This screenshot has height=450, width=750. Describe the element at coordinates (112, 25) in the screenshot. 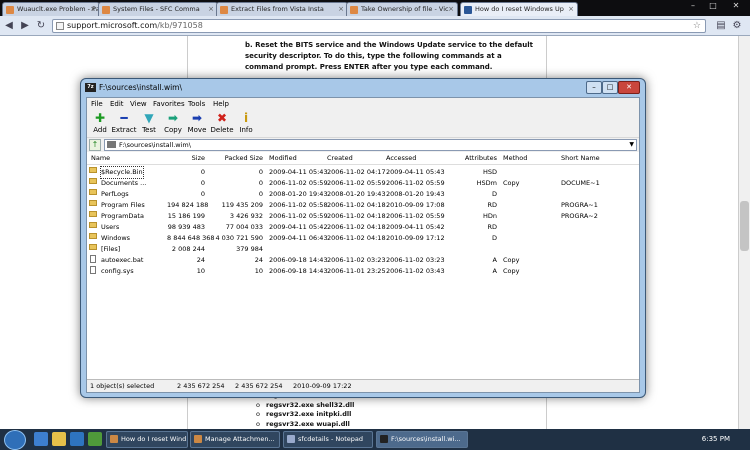

I see `url-host: support.microsoft.com` at that location.